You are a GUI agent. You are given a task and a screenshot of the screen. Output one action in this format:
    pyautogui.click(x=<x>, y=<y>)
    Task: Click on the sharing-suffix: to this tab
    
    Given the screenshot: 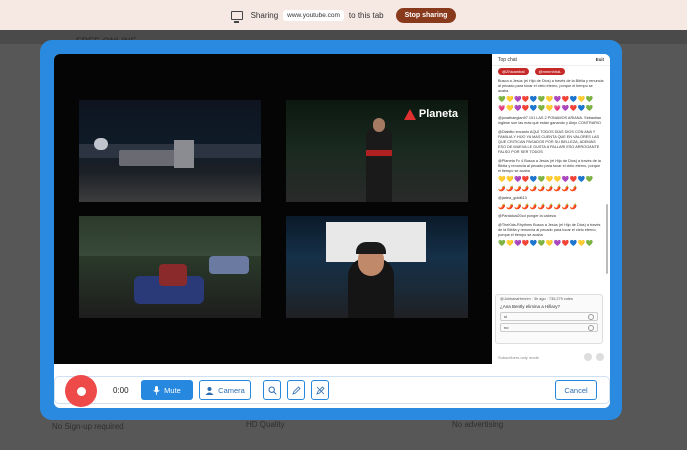 What is the action you would take?
    pyautogui.click(x=366, y=15)
    